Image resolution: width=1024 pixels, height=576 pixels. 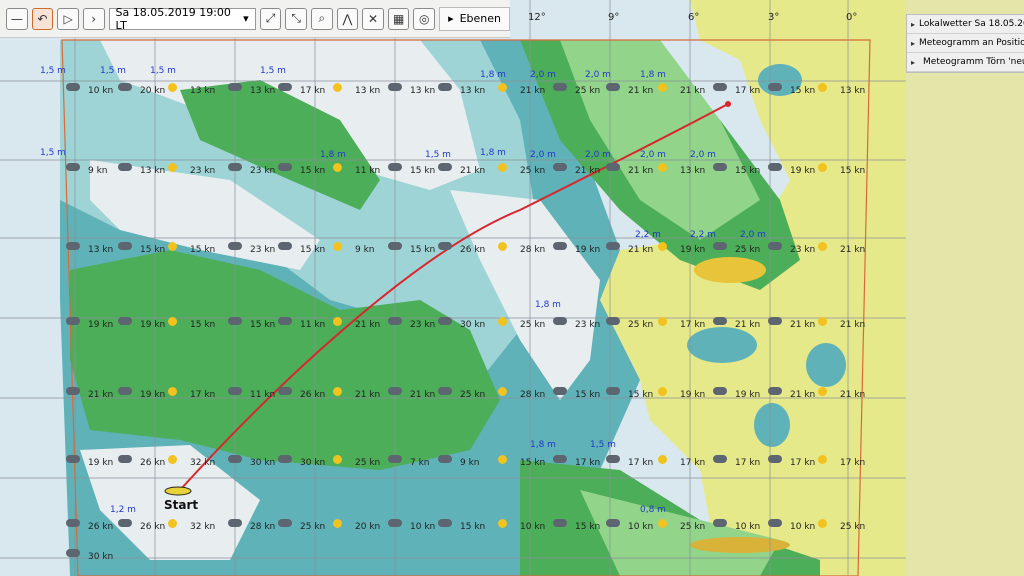 I want to click on land-area-east, so click(x=965, y=288).